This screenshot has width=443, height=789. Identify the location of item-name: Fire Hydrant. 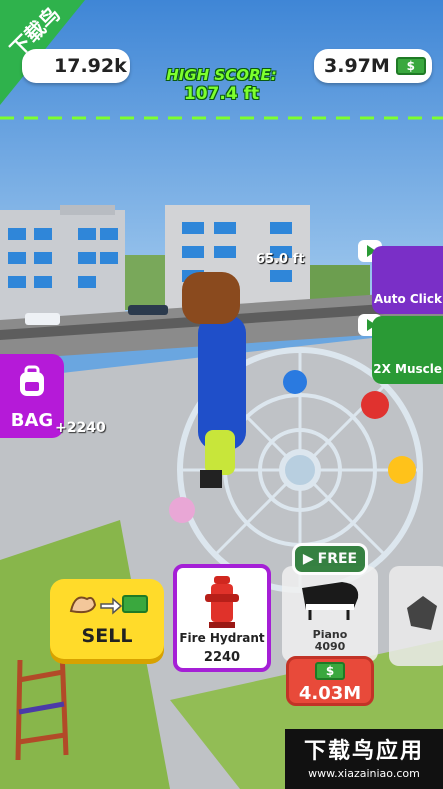
(222, 638).